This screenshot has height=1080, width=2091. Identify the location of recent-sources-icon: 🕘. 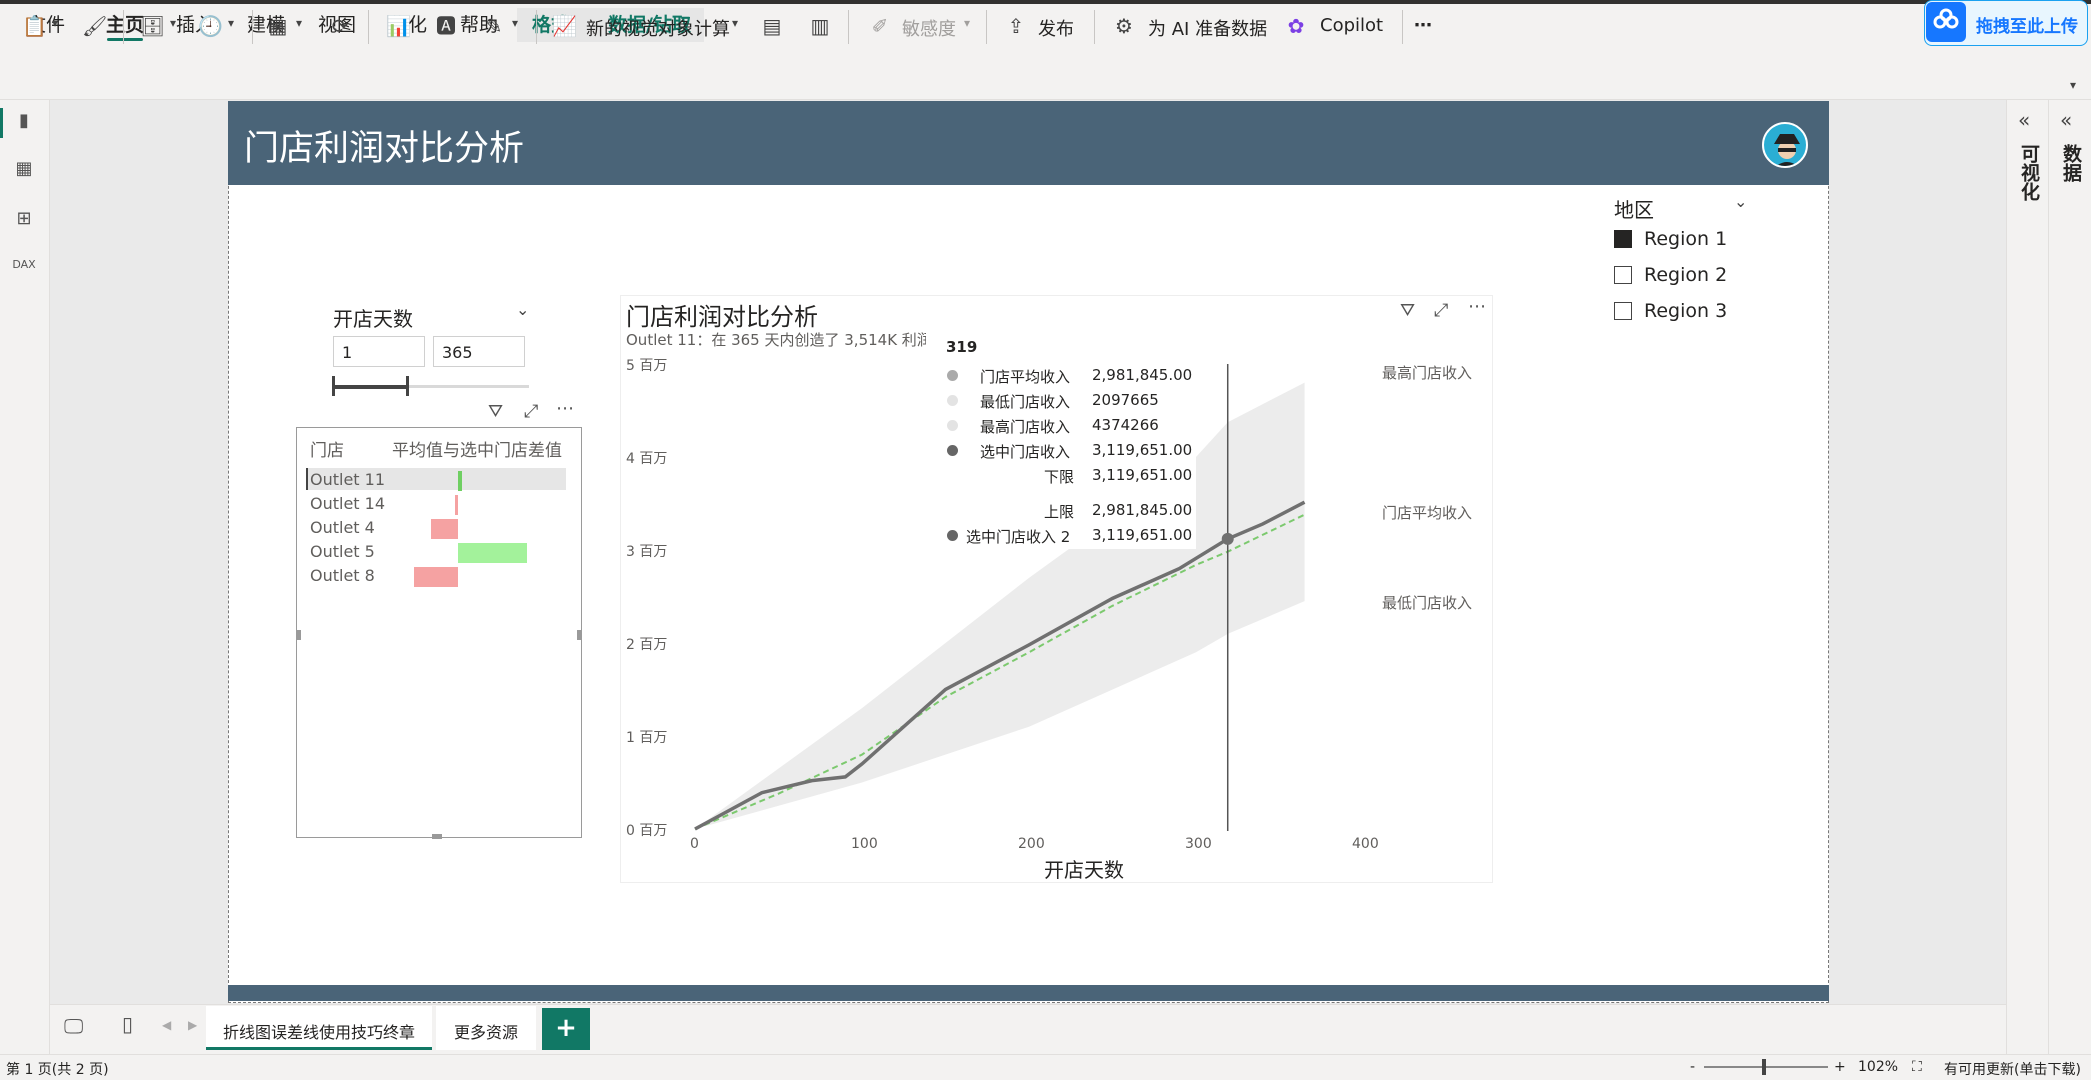
(210, 26).